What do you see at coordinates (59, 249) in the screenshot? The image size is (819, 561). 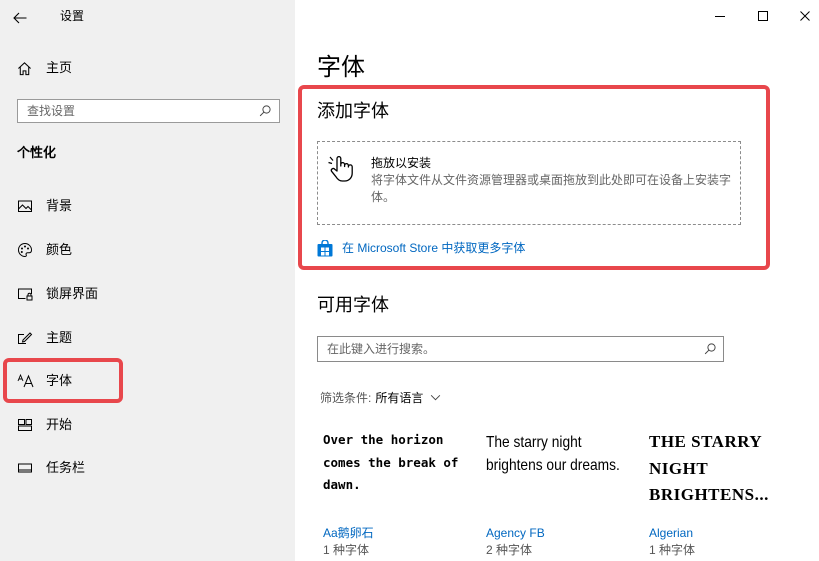 I see `sidebar-item-label: 颜色` at bounding box center [59, 249].